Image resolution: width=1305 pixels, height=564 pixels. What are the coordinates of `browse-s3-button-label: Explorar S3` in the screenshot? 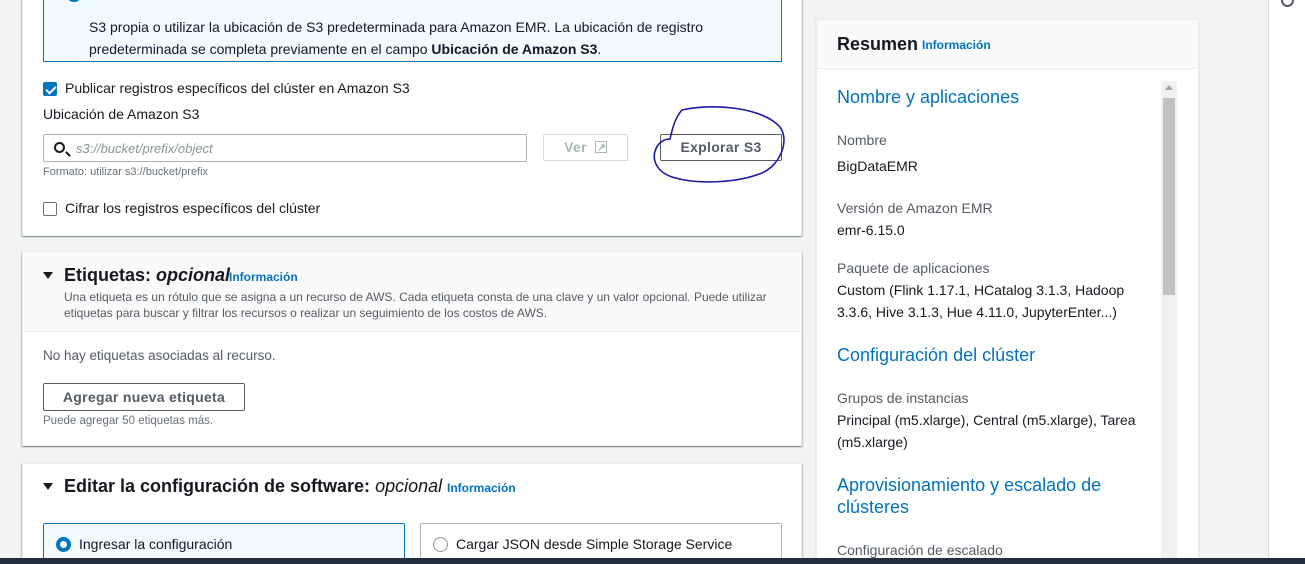 It's located at (721, 147).